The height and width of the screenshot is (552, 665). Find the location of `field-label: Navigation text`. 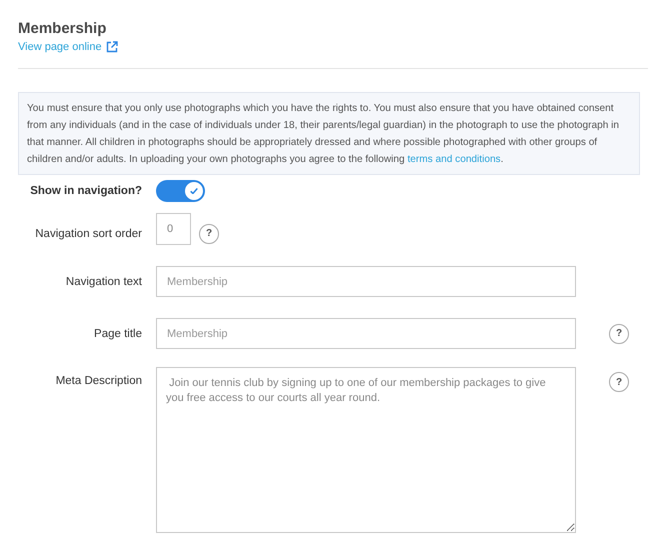

field-label: Navigation text is located at coordinates (103, 282).